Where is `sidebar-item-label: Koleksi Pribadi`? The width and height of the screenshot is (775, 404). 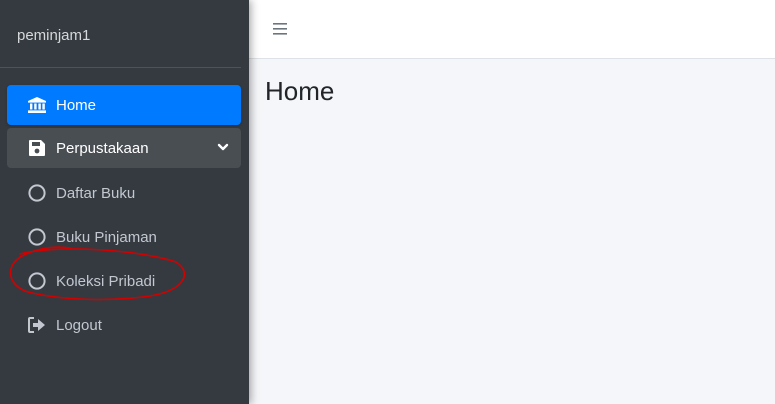 sidebar-item-label: Koleksi Pribadi is located at coordinates (106, 281).